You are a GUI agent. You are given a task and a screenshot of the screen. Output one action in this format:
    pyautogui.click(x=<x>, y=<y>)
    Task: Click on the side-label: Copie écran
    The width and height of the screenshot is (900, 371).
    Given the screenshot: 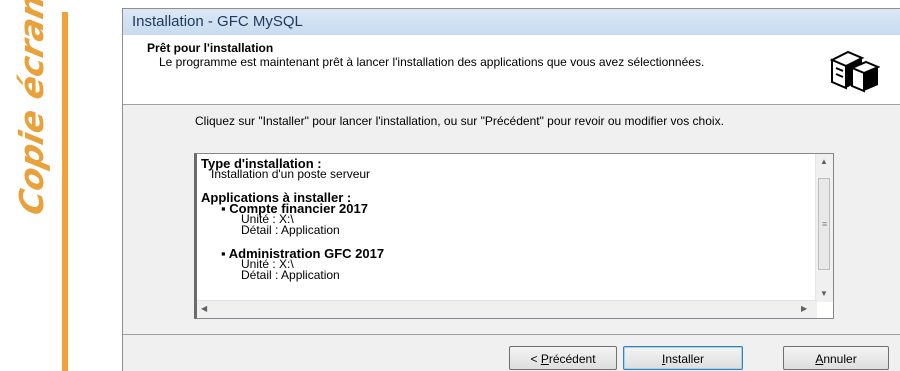 What is the action you would take?
    pyautogui.click(x=29, y=109)
    